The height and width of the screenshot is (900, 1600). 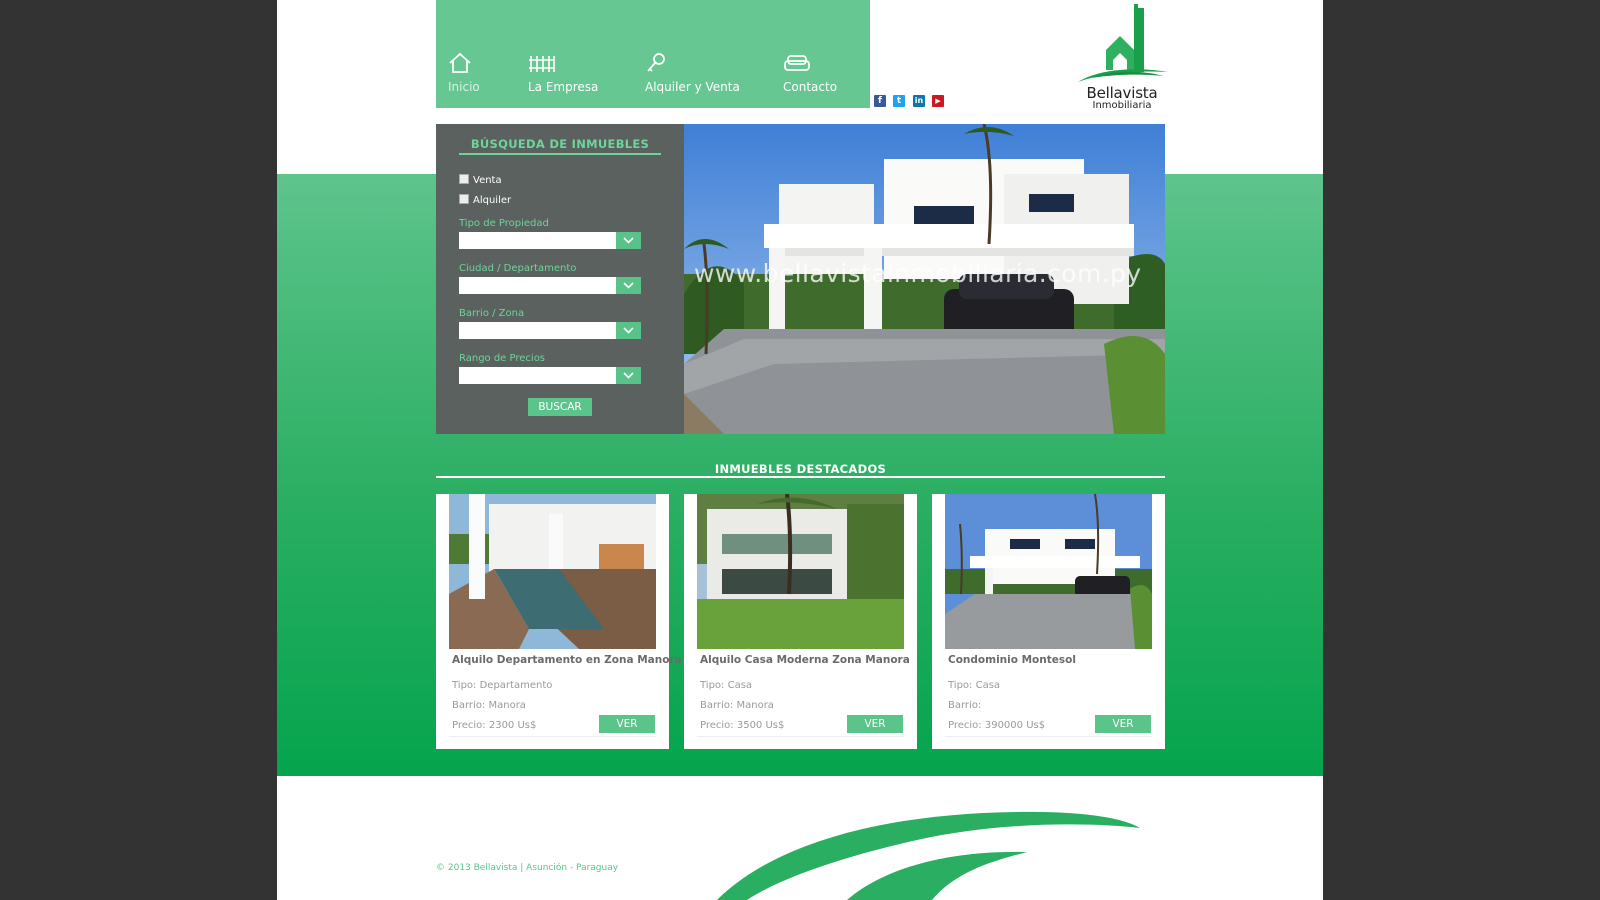 What do you see at coordinates (692, 87) in the screenshot?
I see `nav-label: Alquiler y Venta` at bounding box center [692, 87].